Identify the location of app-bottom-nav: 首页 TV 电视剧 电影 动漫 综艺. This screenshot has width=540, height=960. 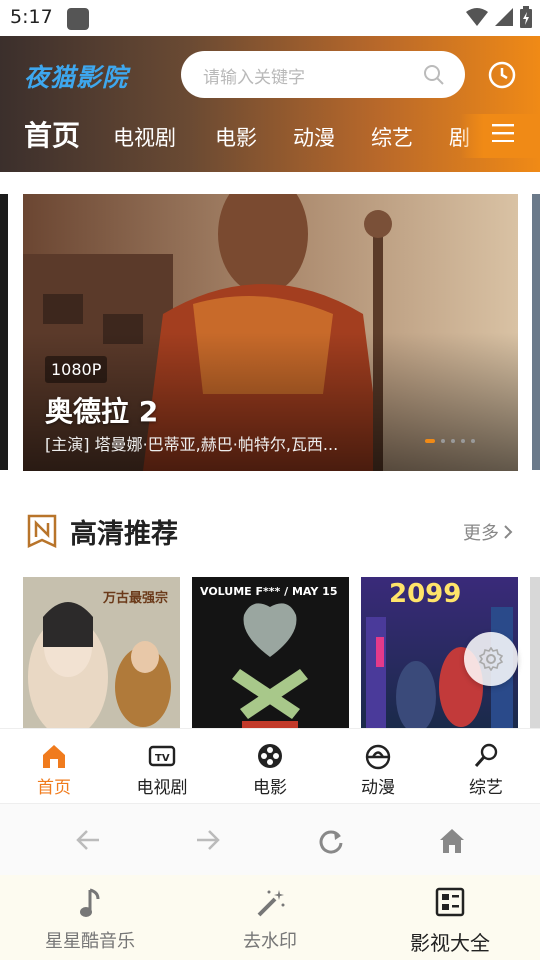
(270, 765).